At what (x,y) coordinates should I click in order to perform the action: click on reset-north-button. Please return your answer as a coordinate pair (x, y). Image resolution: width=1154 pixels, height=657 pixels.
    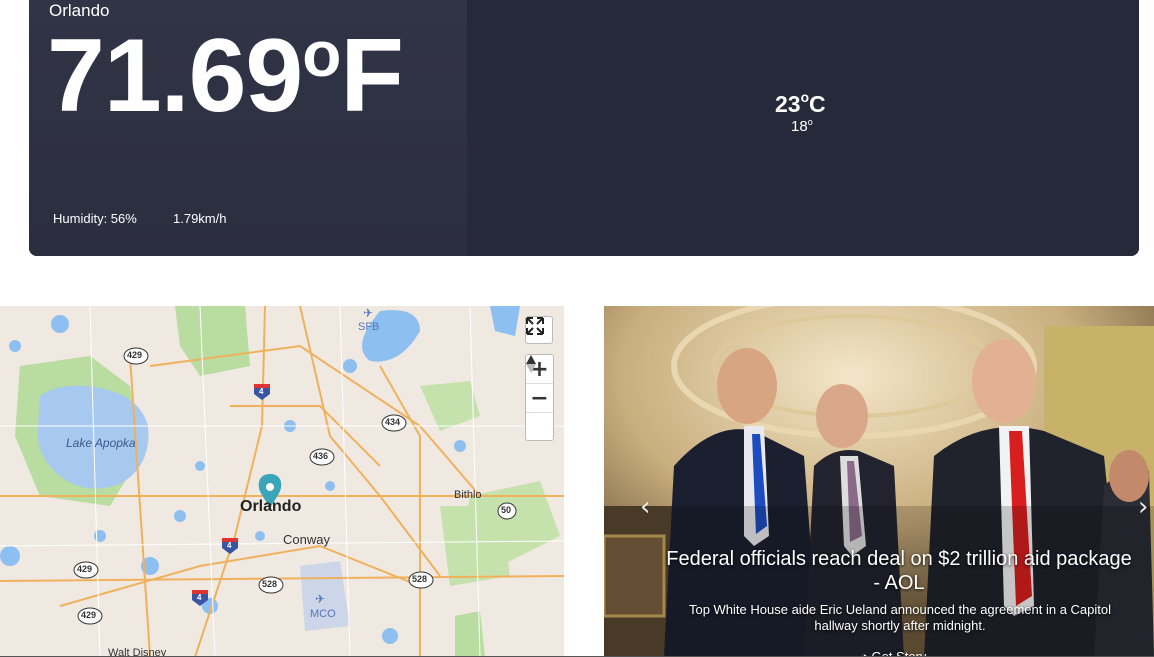
    Looking at the image, I should click on (539, 398).